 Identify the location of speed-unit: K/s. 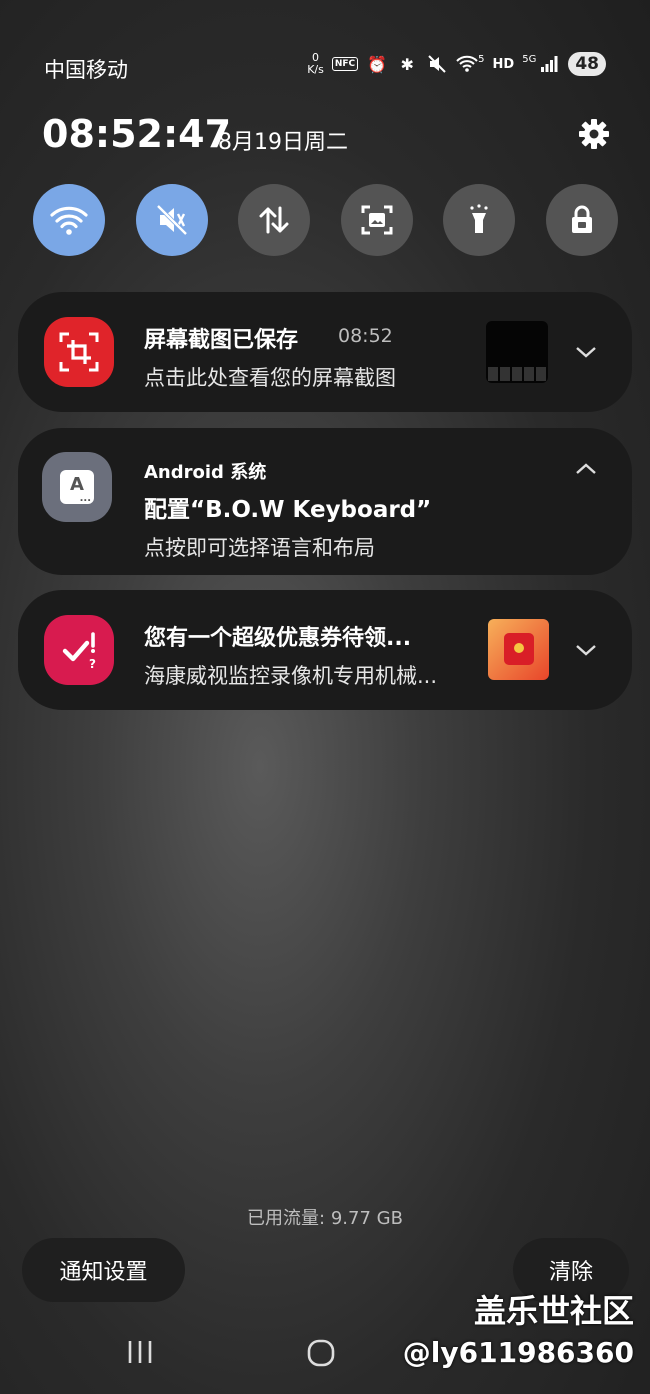
(315, 69).